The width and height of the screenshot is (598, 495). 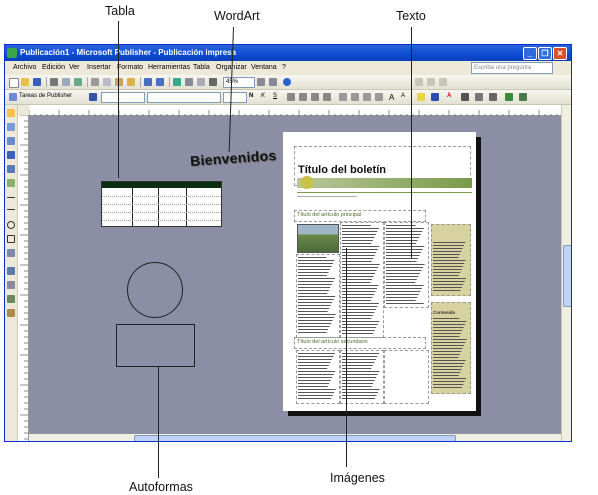 I want to click on 3d-style-icon, so click(x=523, y=97).